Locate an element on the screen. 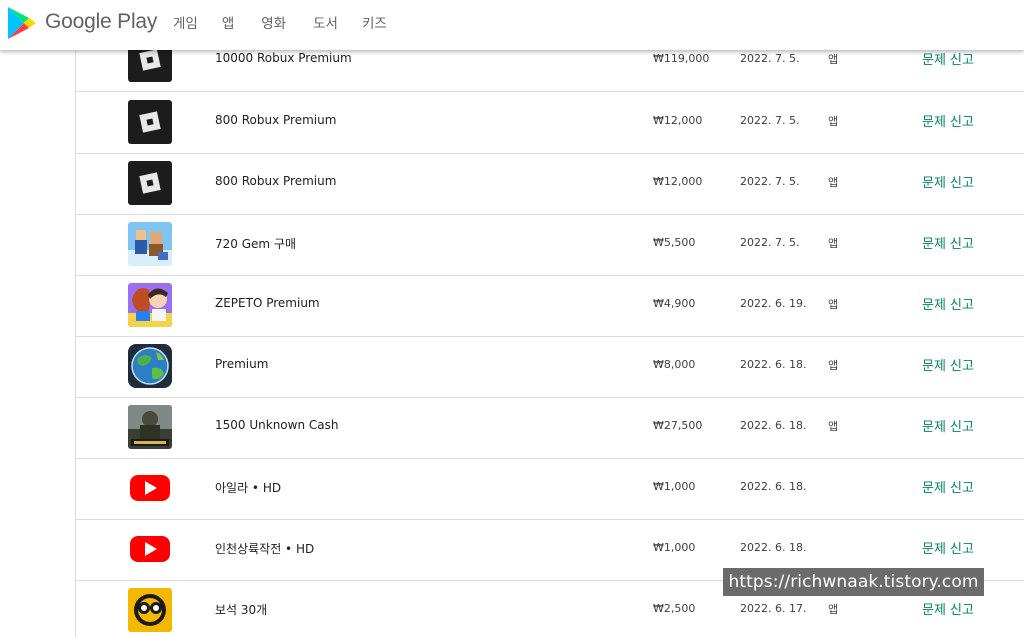 The image size is (1024, 637). item-price: ₩2,500 is located at coordinates (674, 608).